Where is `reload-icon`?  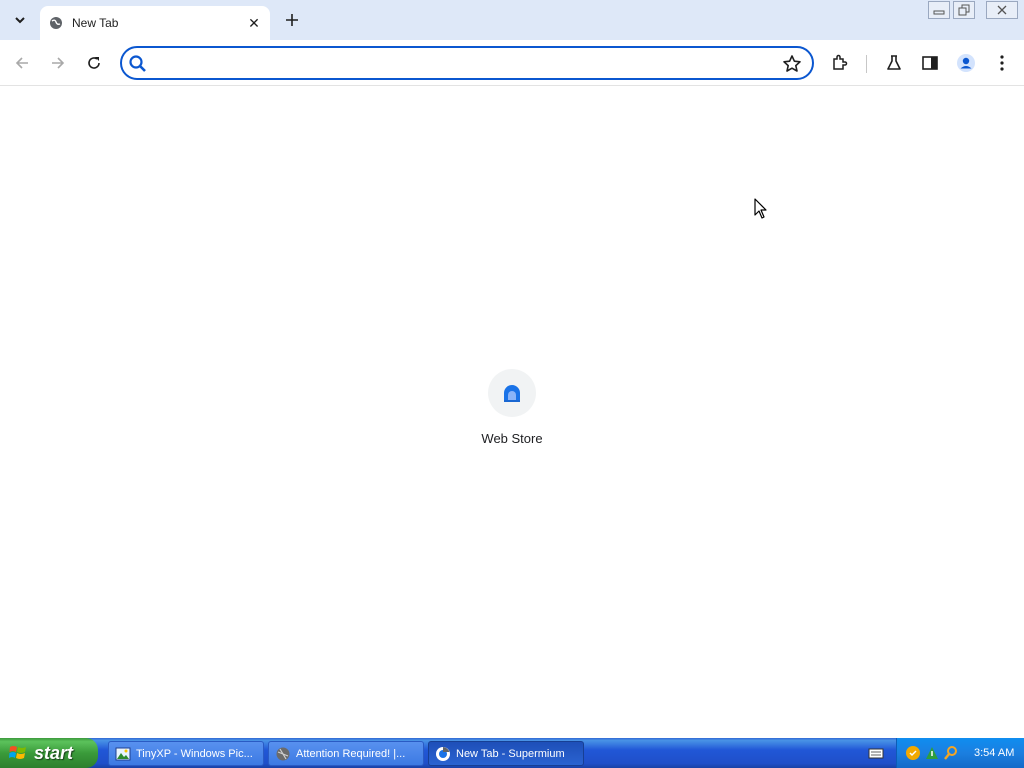
reload-icon is located at coordinates (94, 63).